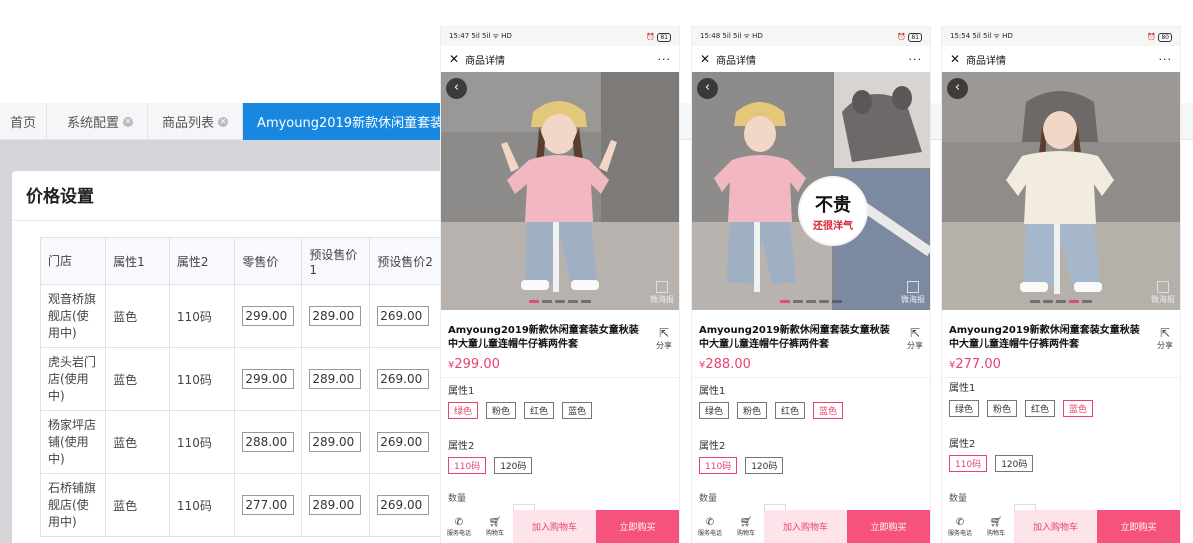 The image size is (1193, 543). What do you see at coordinates (712, 391) in the screenshot?
I see `attr1-label: 属性1` at bounding box center [712, 391].